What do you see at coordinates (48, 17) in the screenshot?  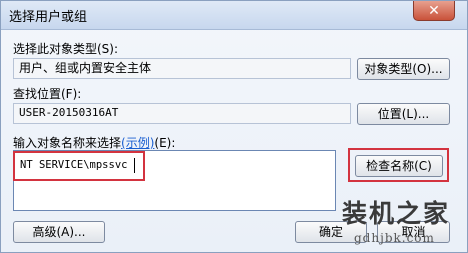 I see `window-title: 选择用户或组` at bounding box center [48, 17].